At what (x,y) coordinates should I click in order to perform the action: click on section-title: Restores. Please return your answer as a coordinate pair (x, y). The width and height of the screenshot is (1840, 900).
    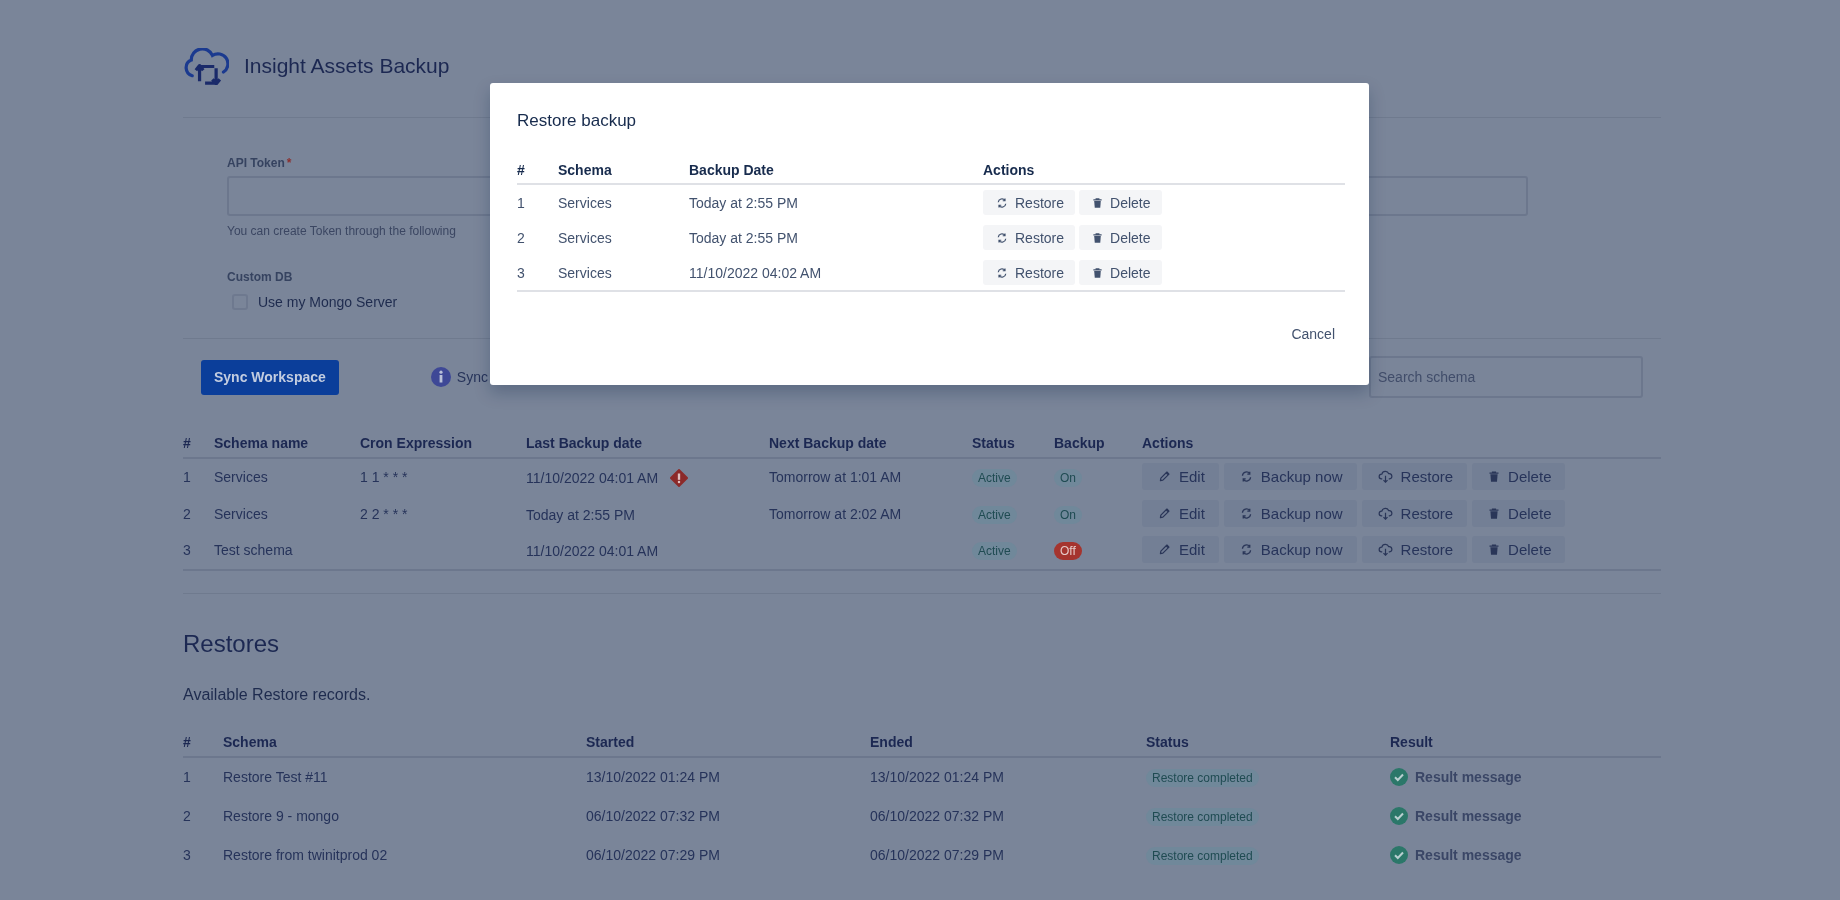
    Looking at the image, I should click on (232, 643).